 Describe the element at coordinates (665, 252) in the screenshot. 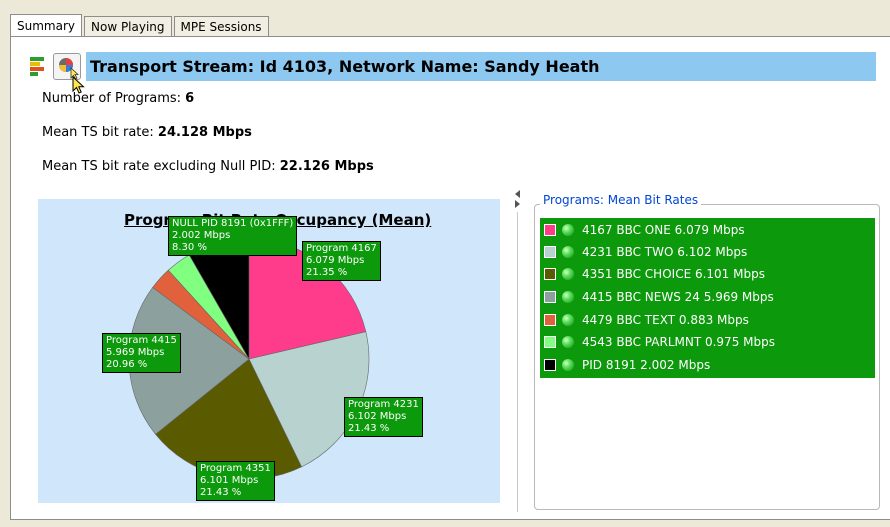

I see `list-item-label: 4231 BBC TWO 6.102 Mbps` at that location.